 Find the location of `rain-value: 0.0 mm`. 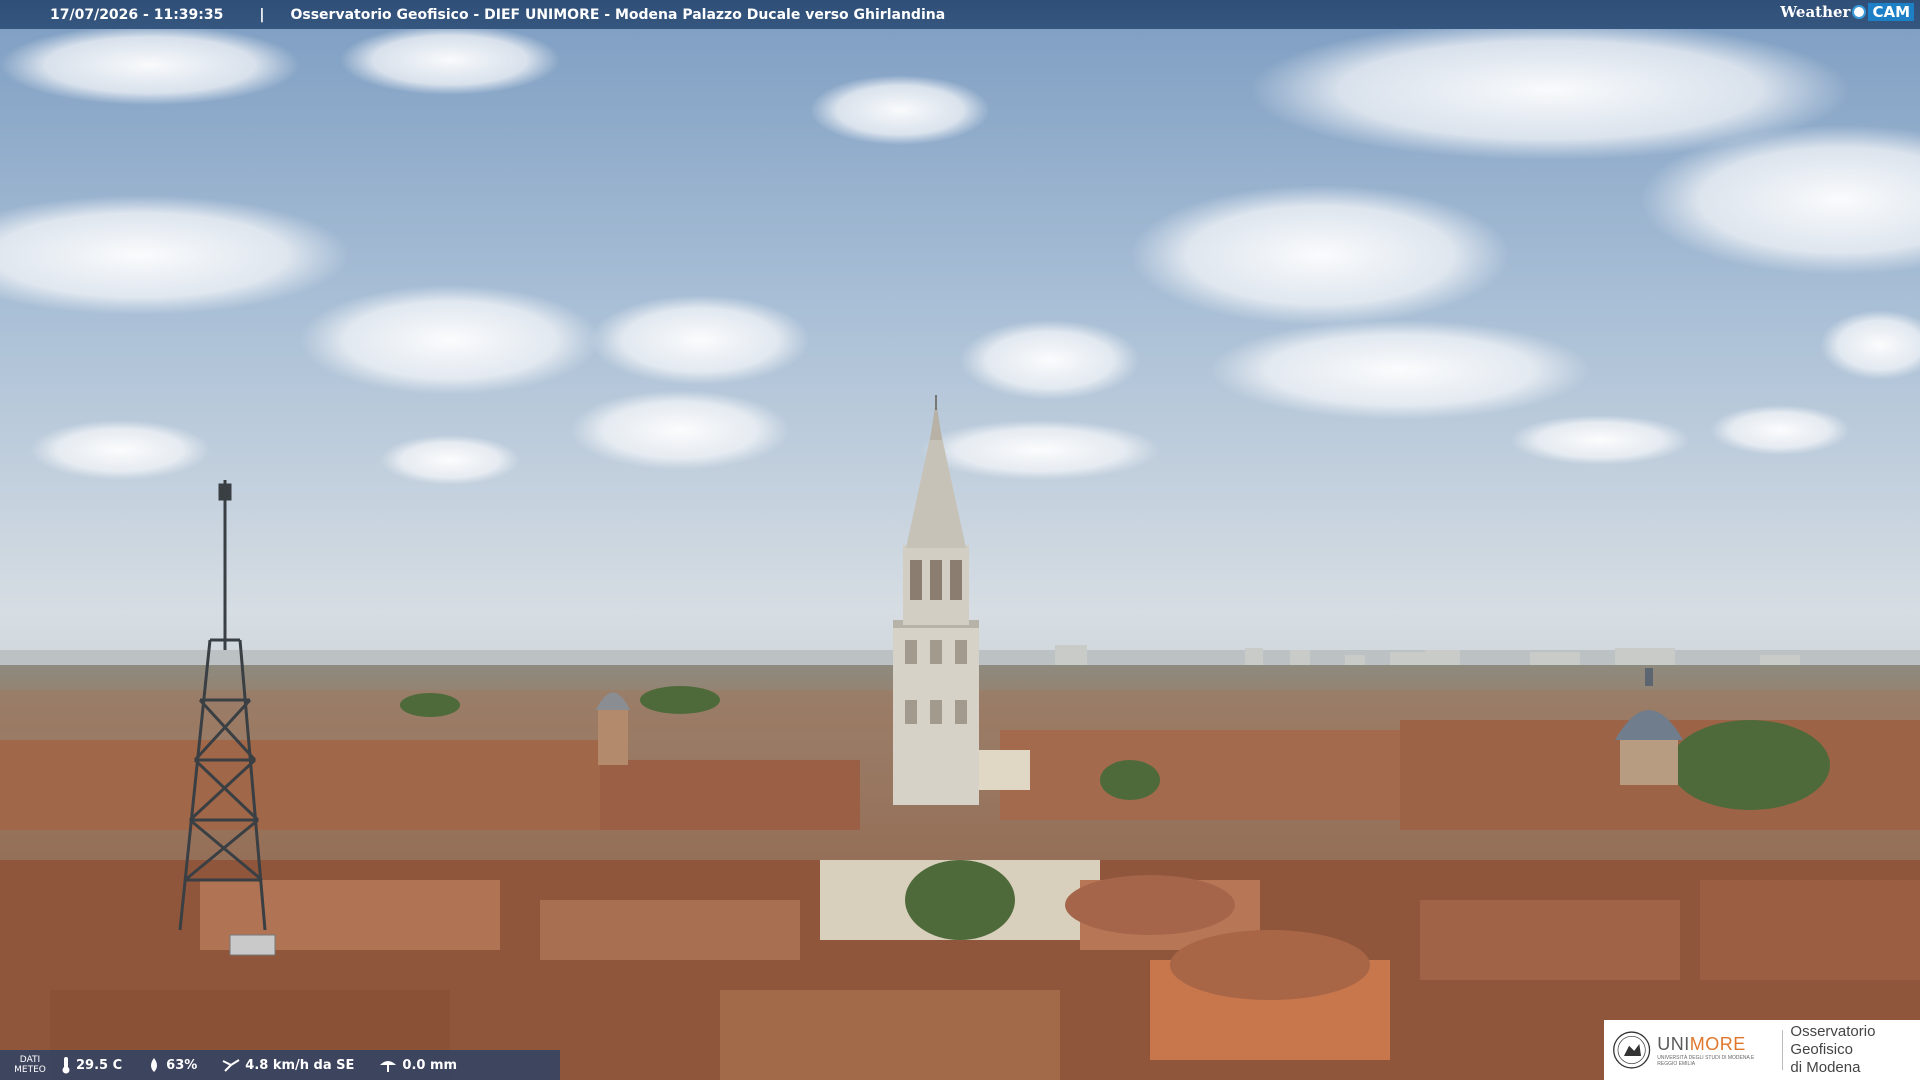

rain-value: 0.0 mm is located at coordinates (430, 1065).